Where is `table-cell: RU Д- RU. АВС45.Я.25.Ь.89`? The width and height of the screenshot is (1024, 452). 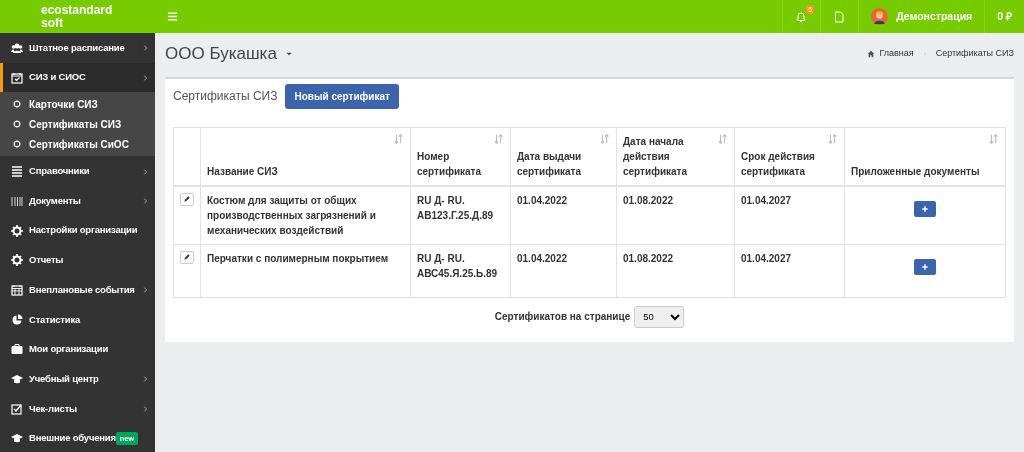
table-cell: RU Д- RU. АВС45.Я.25.Ь.89 is located at coordinates (460, 270).